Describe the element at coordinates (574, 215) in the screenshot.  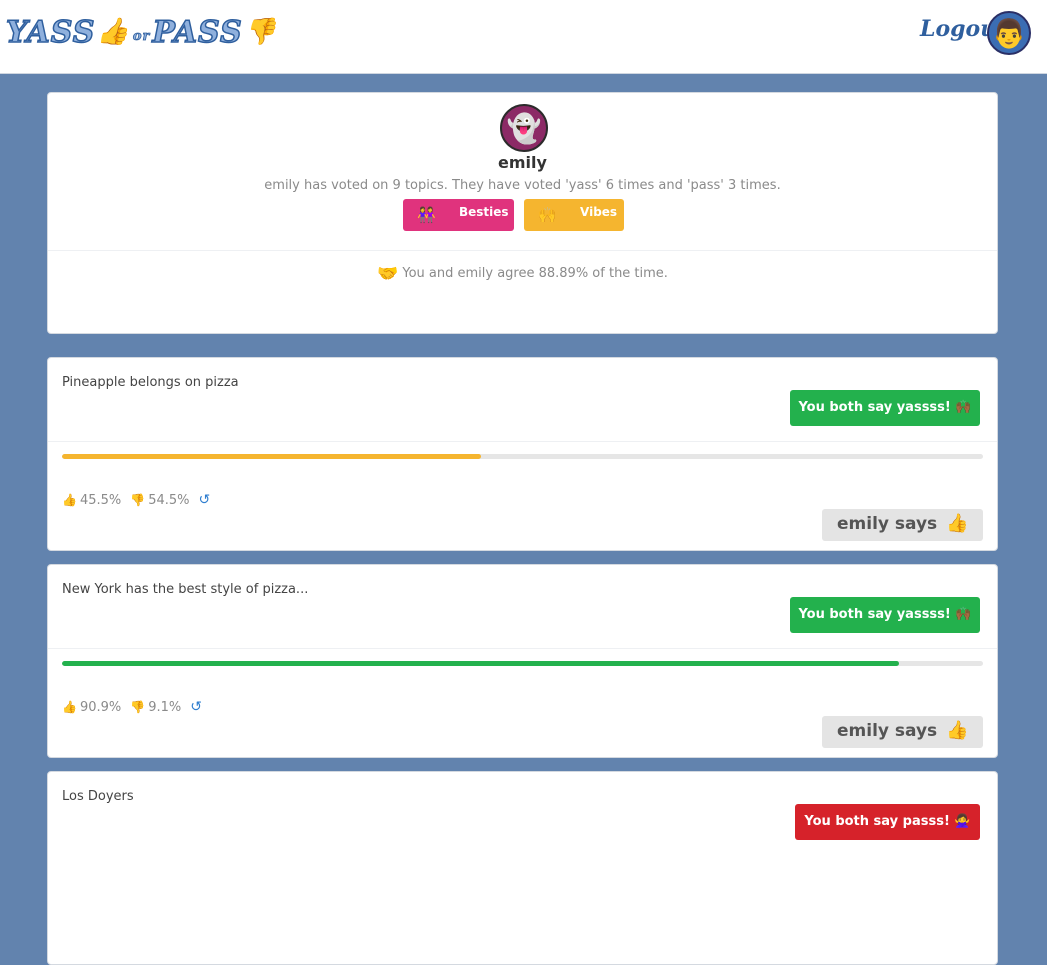
I see `badge-vibes: 🙌 Vibes` at that location.